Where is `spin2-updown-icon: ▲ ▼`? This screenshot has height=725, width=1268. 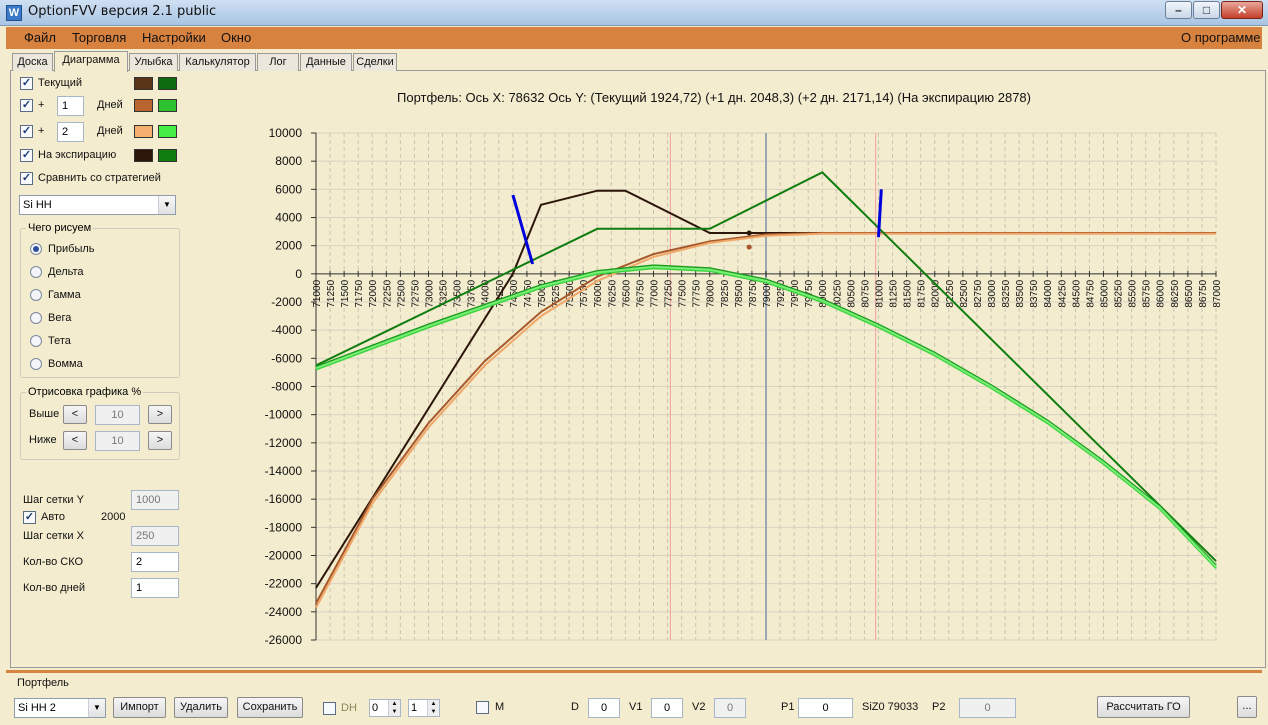 spin2-updown-icon: ▲ ▼ is located at coordinates (433, 708).